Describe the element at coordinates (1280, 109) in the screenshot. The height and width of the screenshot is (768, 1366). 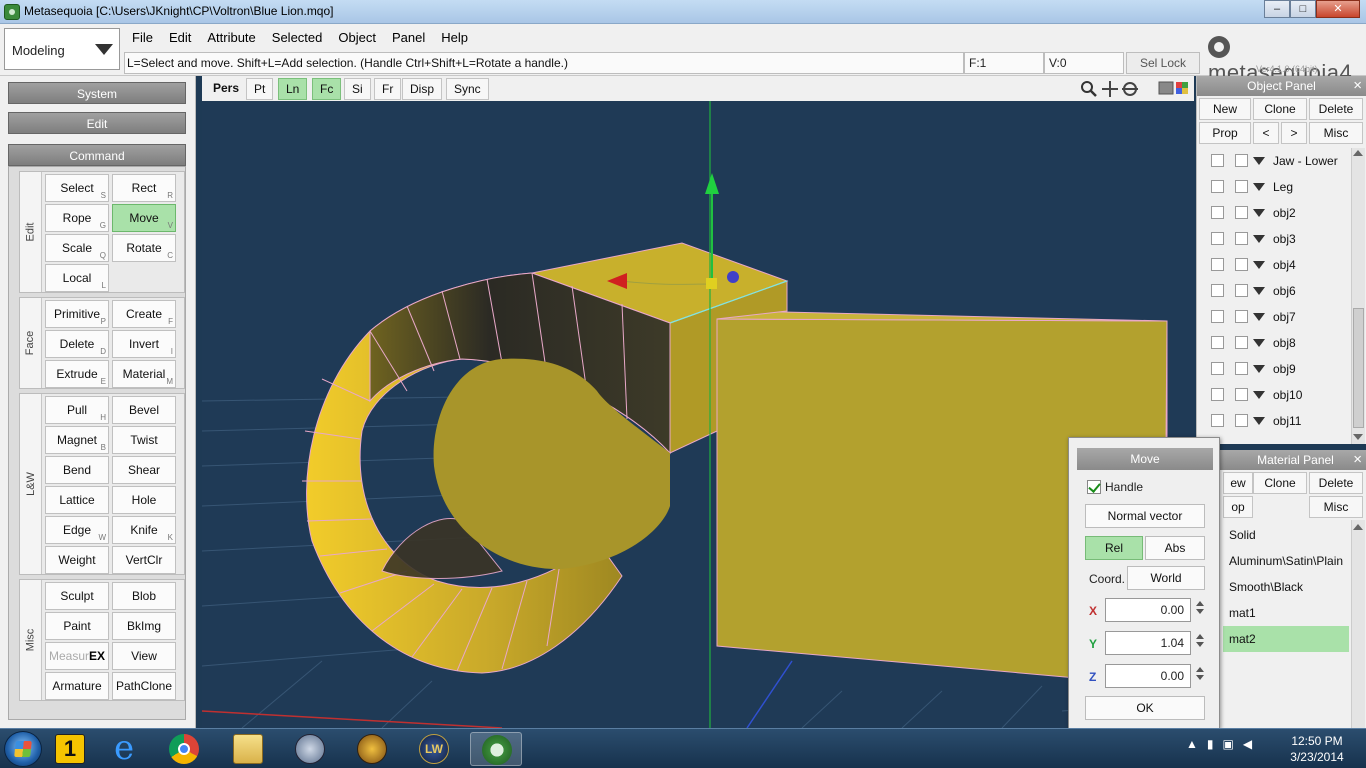
I see `object-clone-button: Clone` at that location.